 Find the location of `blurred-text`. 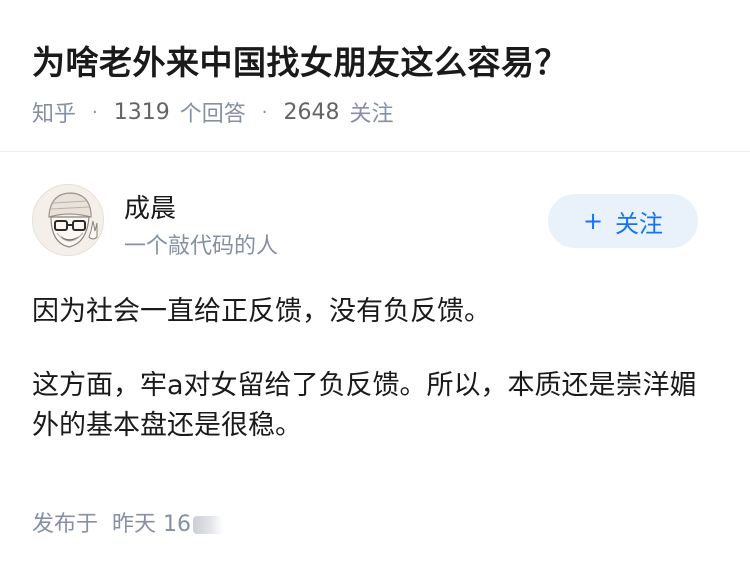

blurred-text is located at coordinates (208, 525).